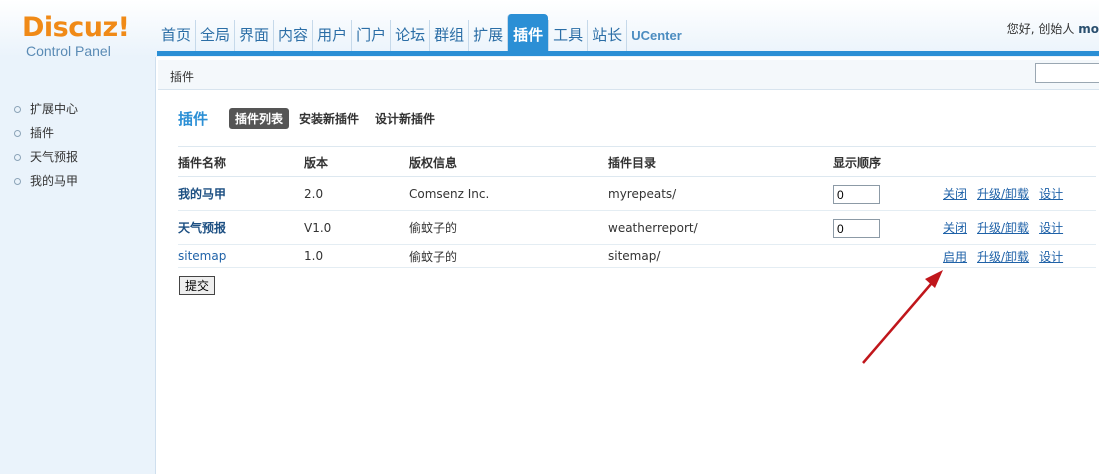 The image size is (1099, 474). I want to click on plugin-dir-cell: myrepeats/, so click(720, 193).